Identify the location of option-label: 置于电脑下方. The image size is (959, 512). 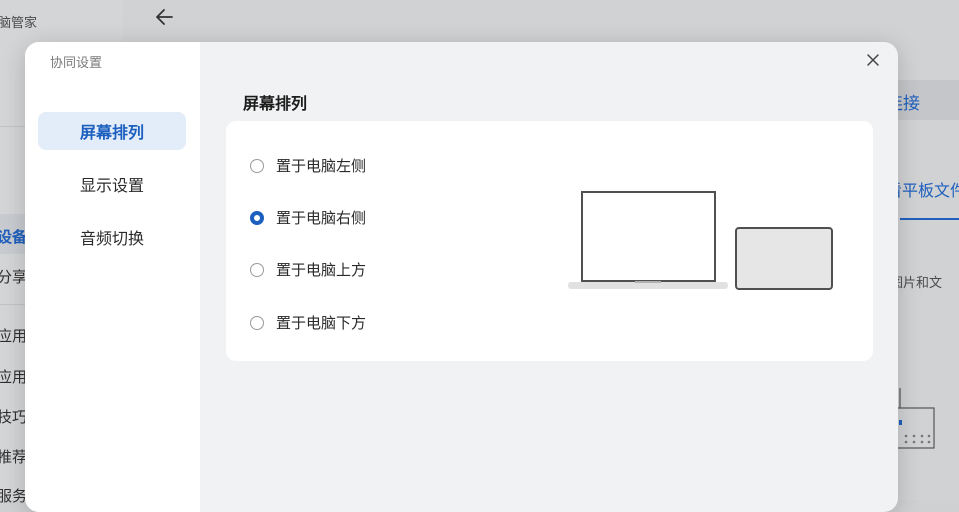
(321, 323).